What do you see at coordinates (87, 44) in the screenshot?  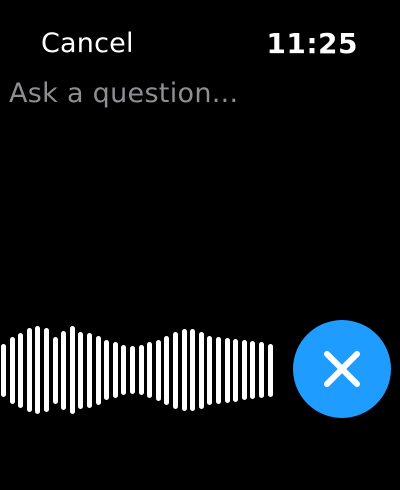 I see `cancel-button: Cancel` at bounding box center [87, 44].